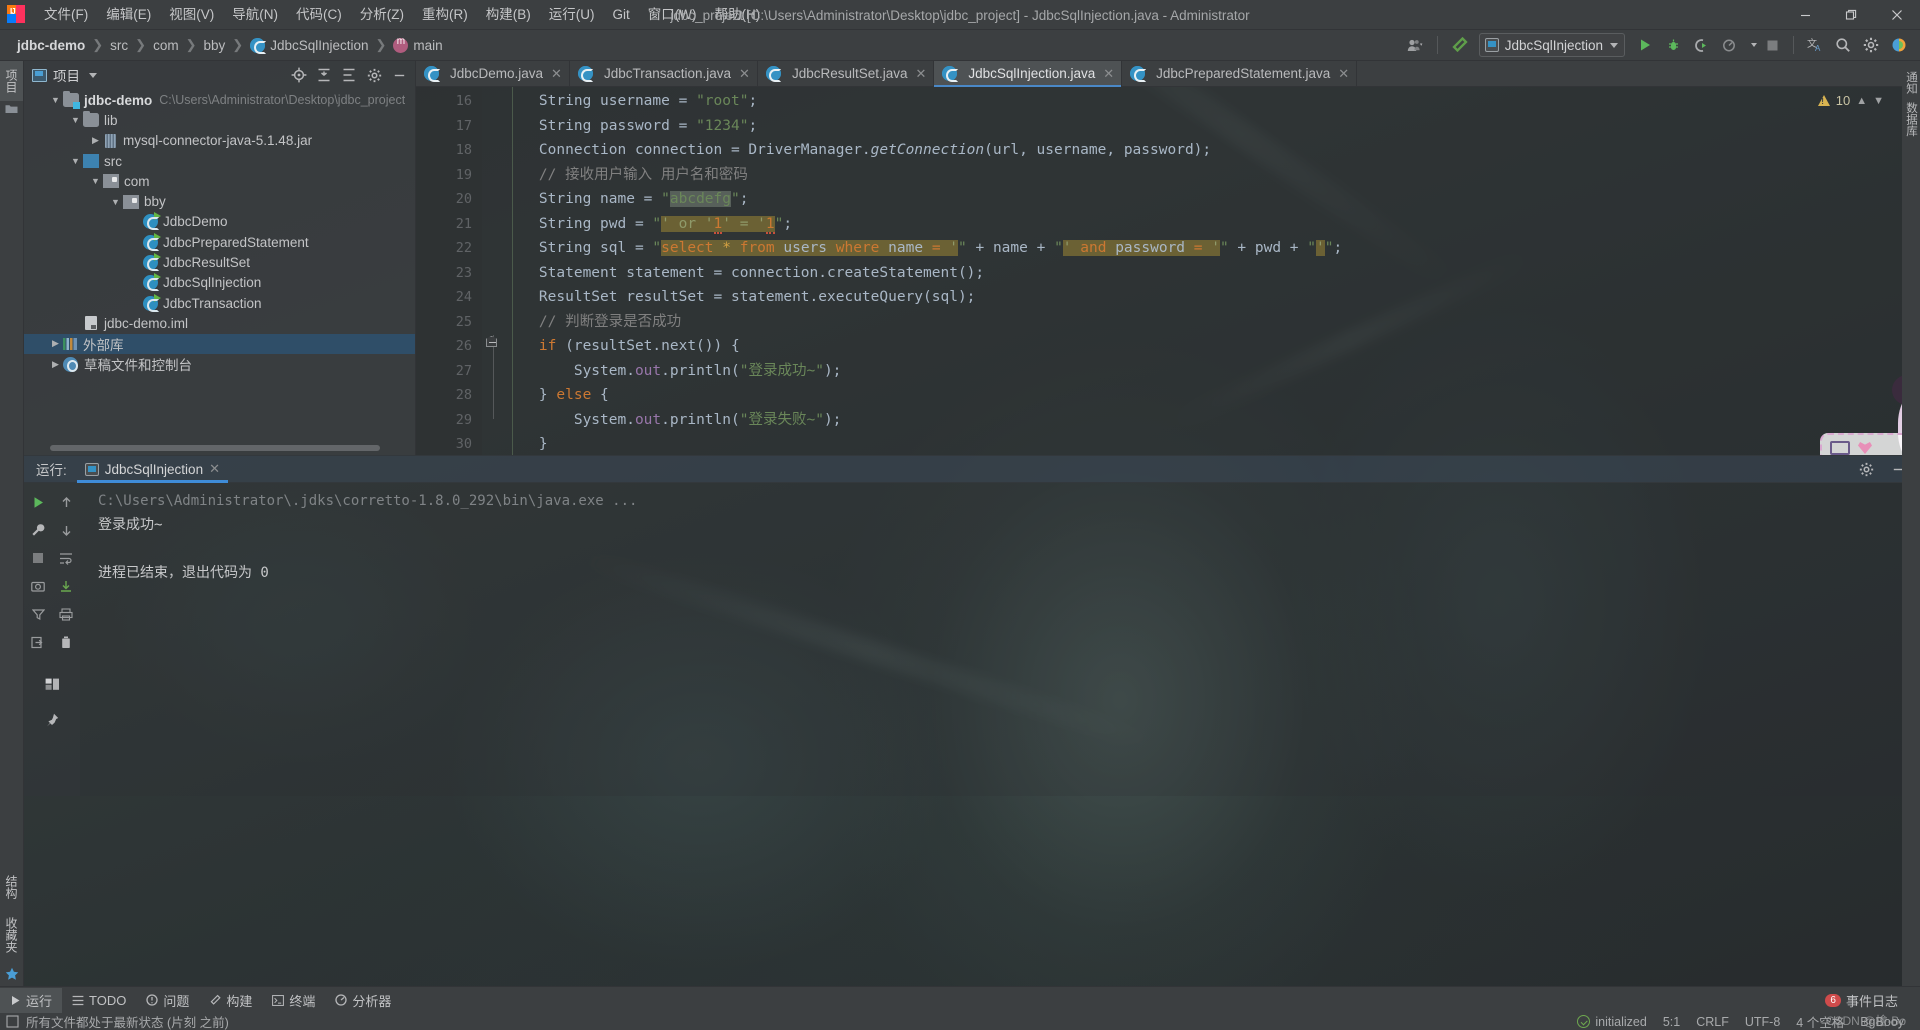  Describe the element at coordinates (299, 75) in the screenshot. I see `locate-icon` at that location.